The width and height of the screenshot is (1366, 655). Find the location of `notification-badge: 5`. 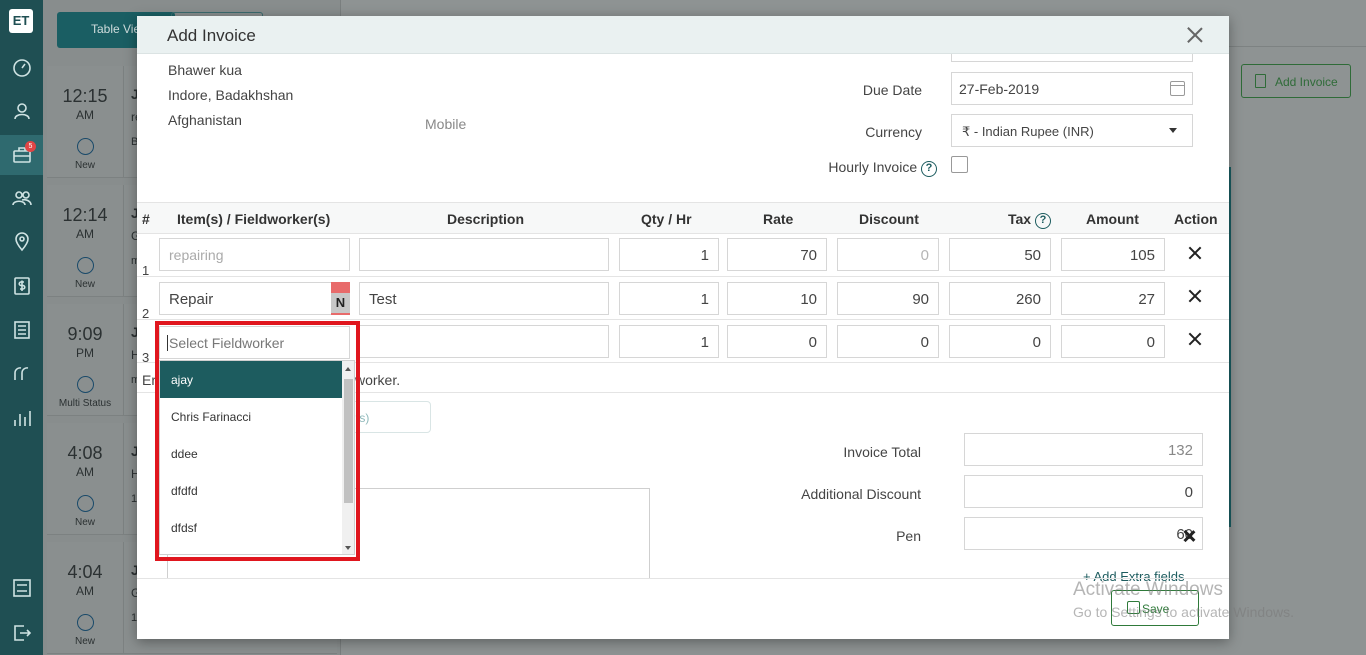

notification-badge: 5 is located at coordinates (30, 146).